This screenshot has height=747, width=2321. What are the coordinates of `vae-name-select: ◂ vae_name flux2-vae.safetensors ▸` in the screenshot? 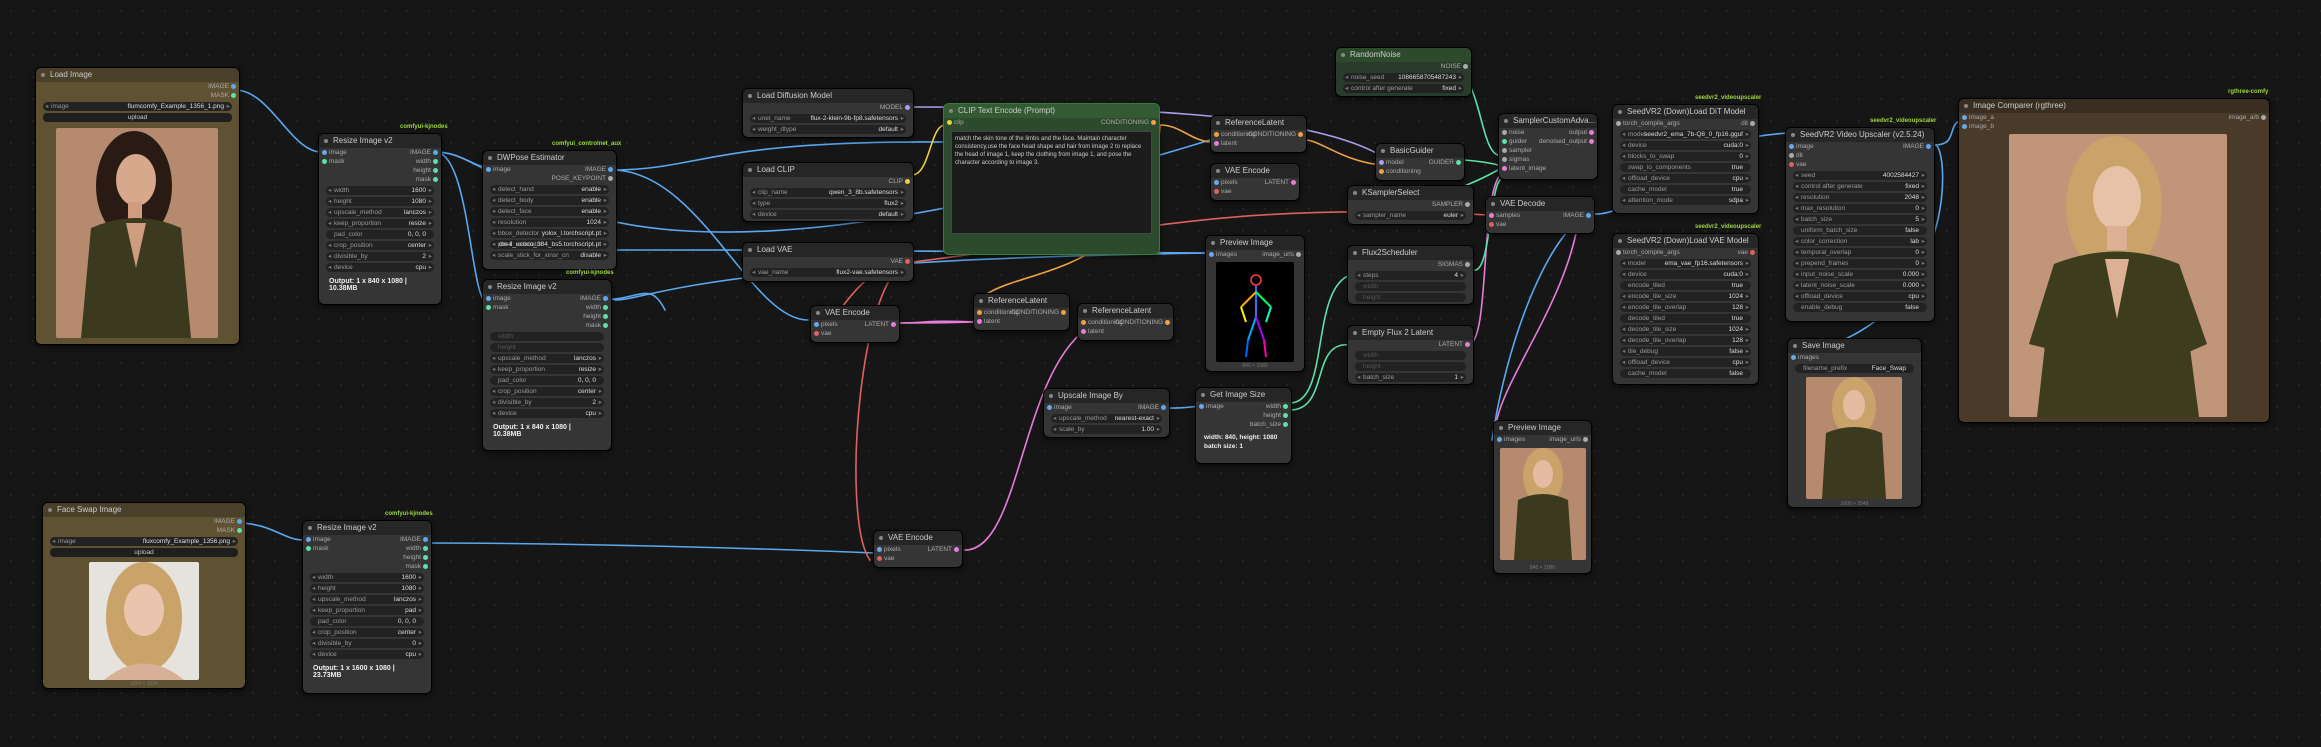 It's located at (828, 272).